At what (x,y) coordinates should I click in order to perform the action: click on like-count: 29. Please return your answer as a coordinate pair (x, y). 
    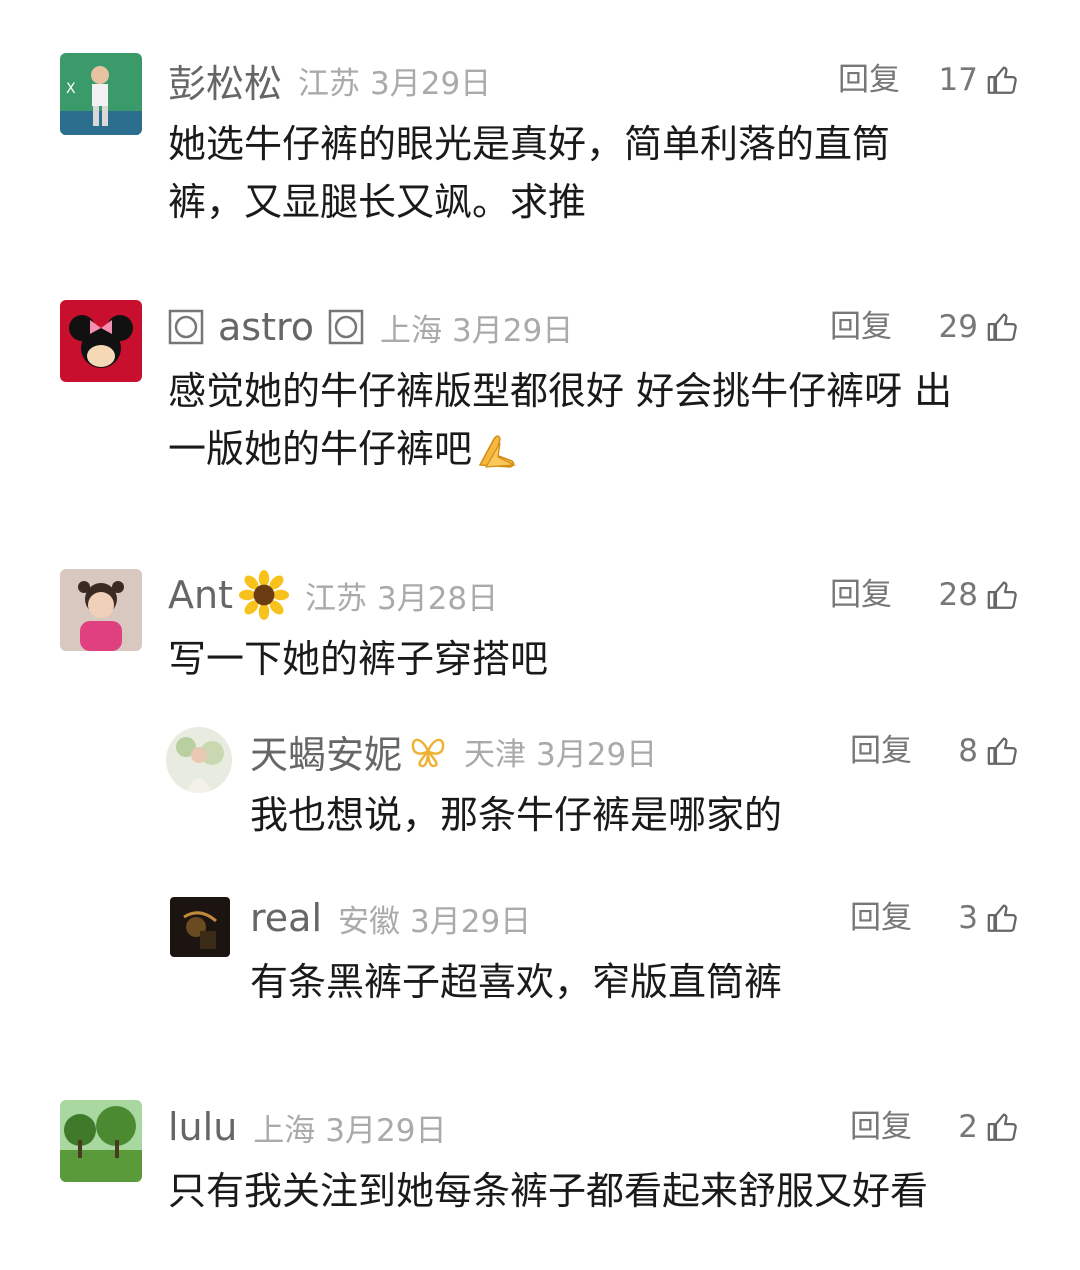
    Looking at the image, I should click on (958, 327).